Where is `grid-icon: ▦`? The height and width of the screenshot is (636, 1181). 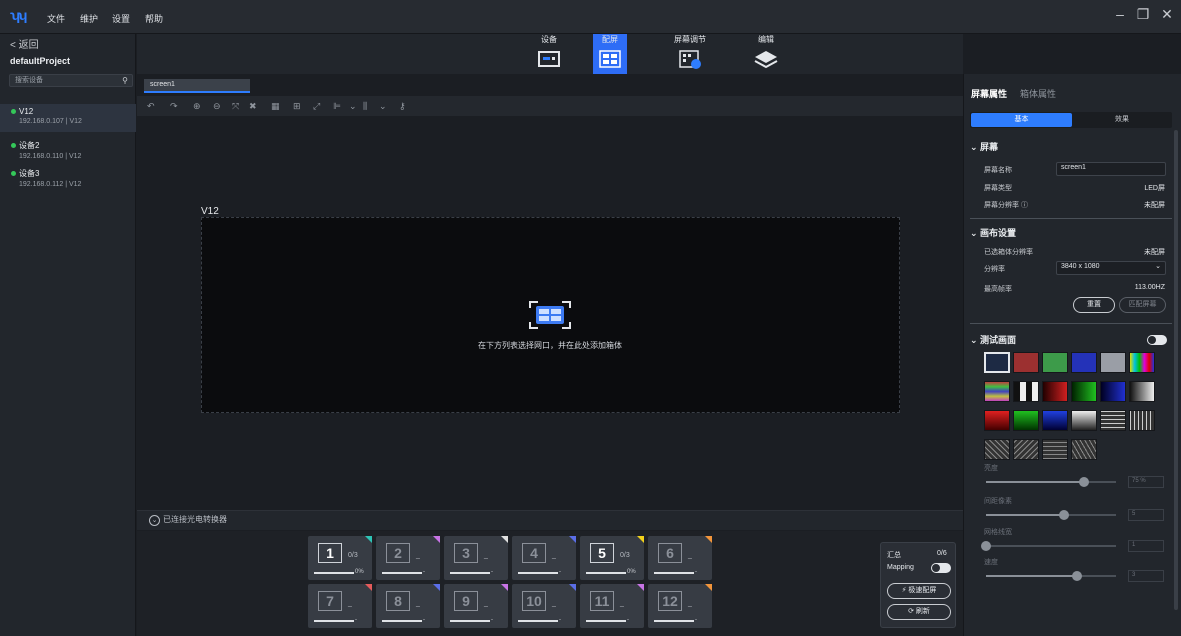
grid-icon: ▦ is located at coordinates (275, 106).